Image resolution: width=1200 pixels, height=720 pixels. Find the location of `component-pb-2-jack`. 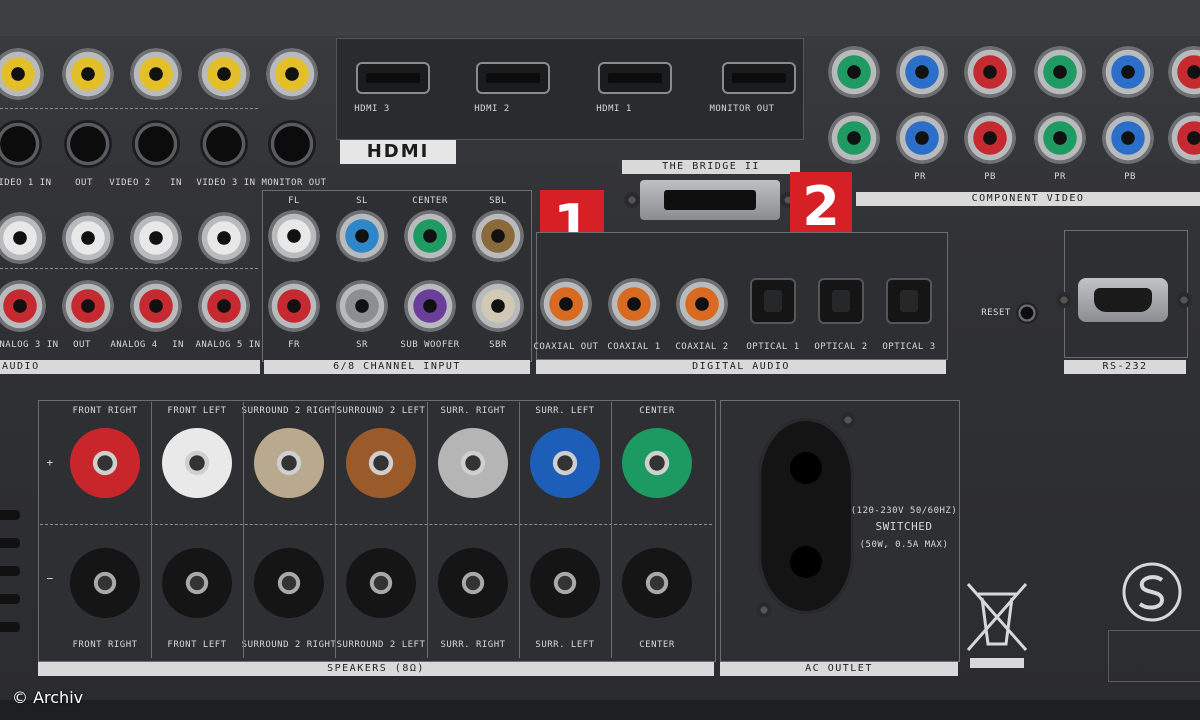

component-pb-2-jack is located at coordinates (1128, 72).